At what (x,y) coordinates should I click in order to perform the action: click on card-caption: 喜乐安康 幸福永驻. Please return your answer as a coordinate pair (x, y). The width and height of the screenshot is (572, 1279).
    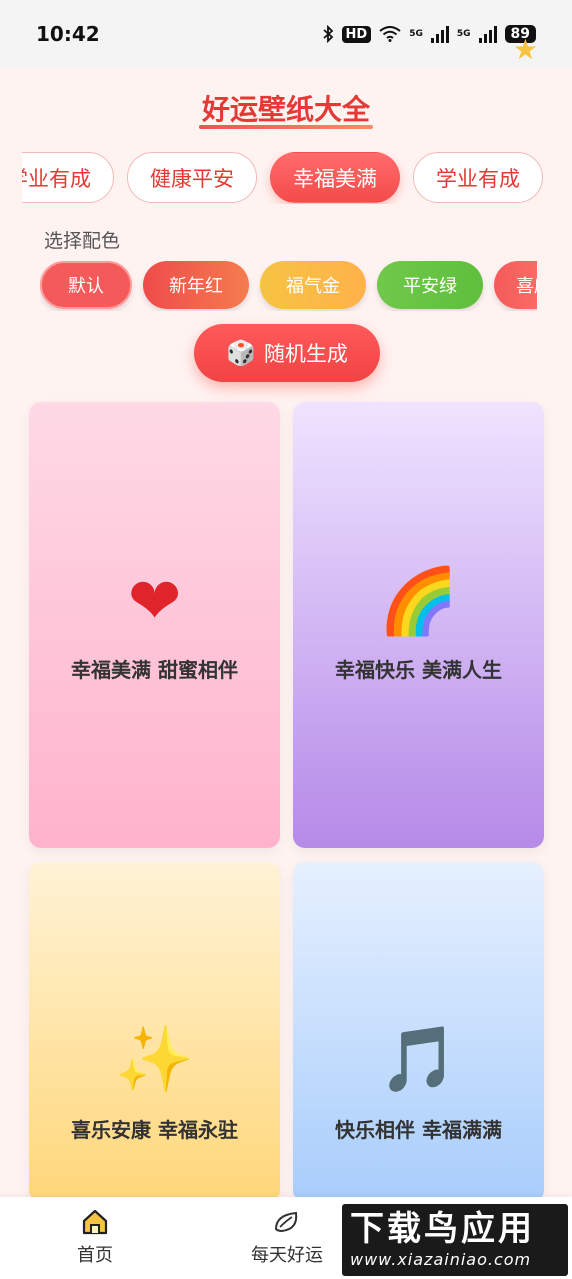
    Looking at the image, I should click on (154, 1130).